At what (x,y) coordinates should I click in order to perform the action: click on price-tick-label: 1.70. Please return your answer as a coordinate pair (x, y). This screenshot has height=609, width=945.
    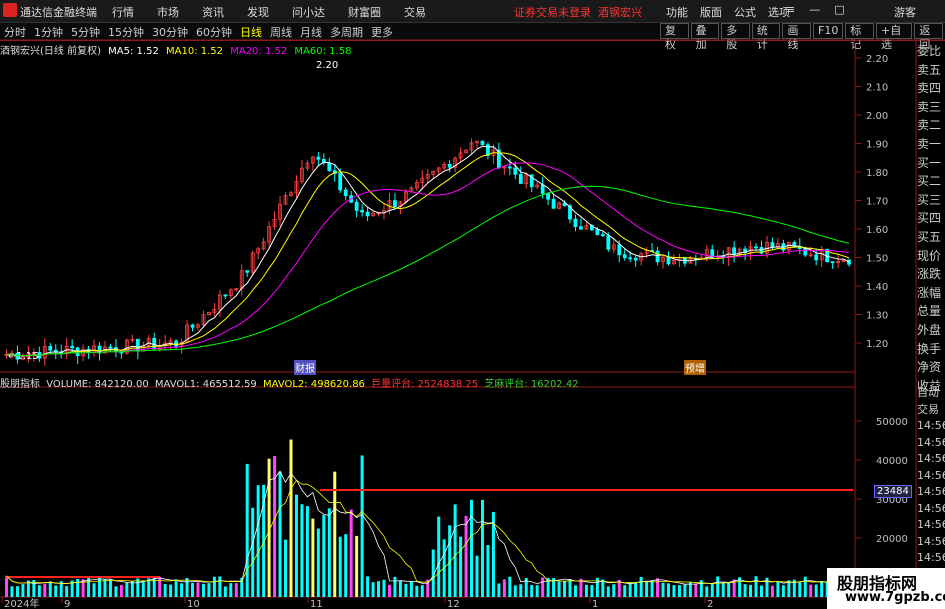
    Looking at the image, I should click on (877, 202).